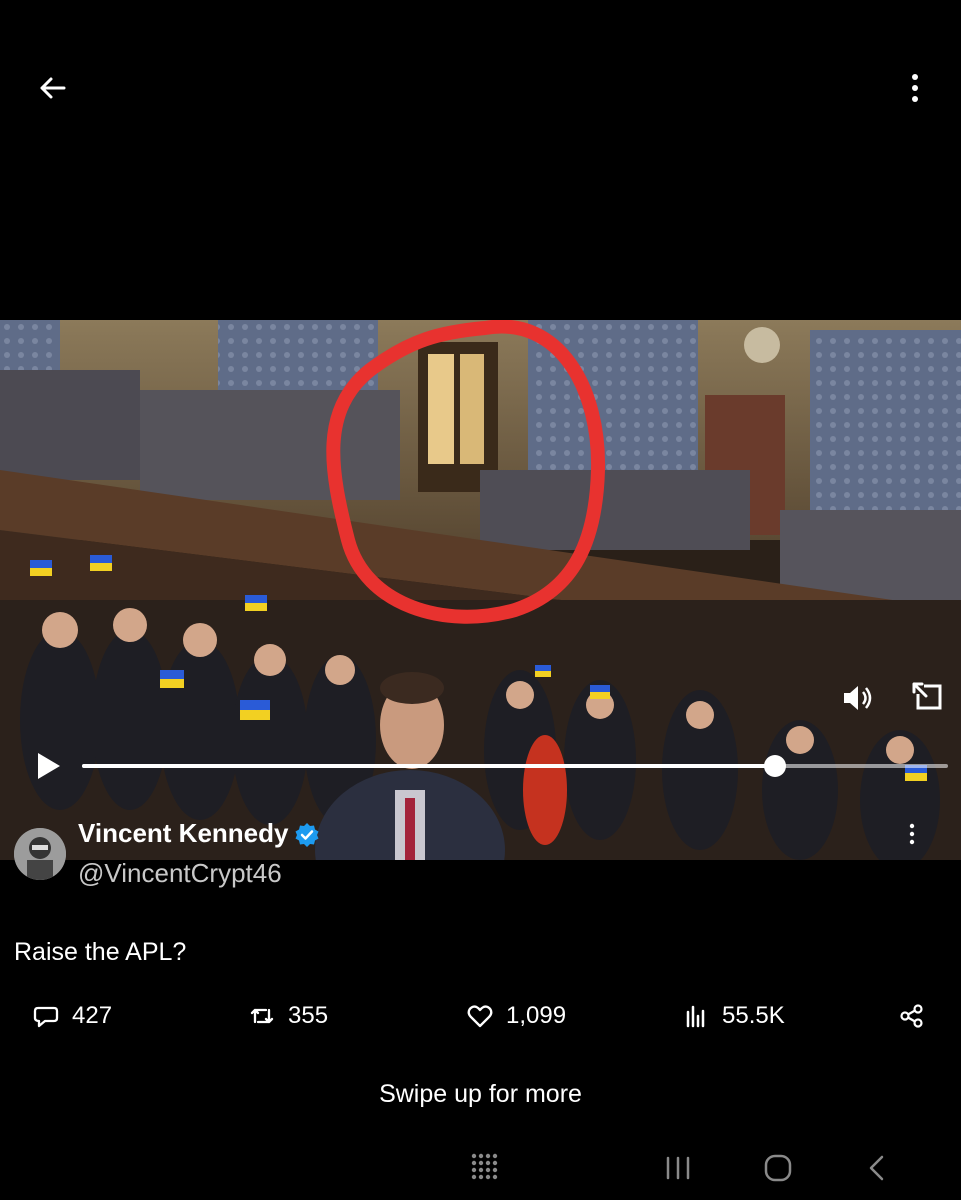  I want to click on system-nav-bar, so click(480, 1170).